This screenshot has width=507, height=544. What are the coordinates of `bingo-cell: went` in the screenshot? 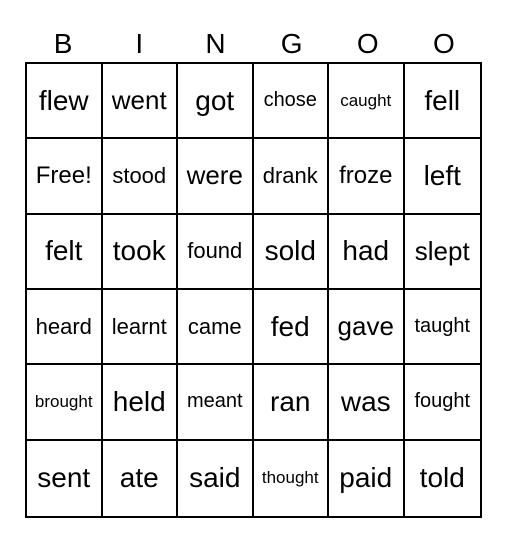 It's located at (140, 102).